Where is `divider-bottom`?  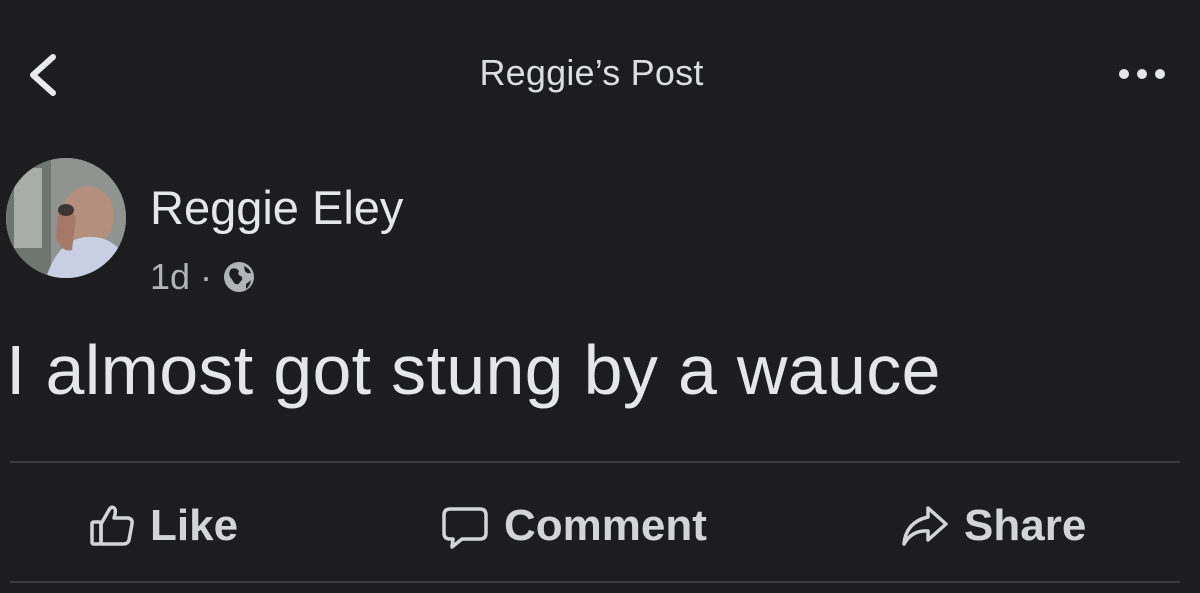 divider-bottom is located at coordinates (595, 582).